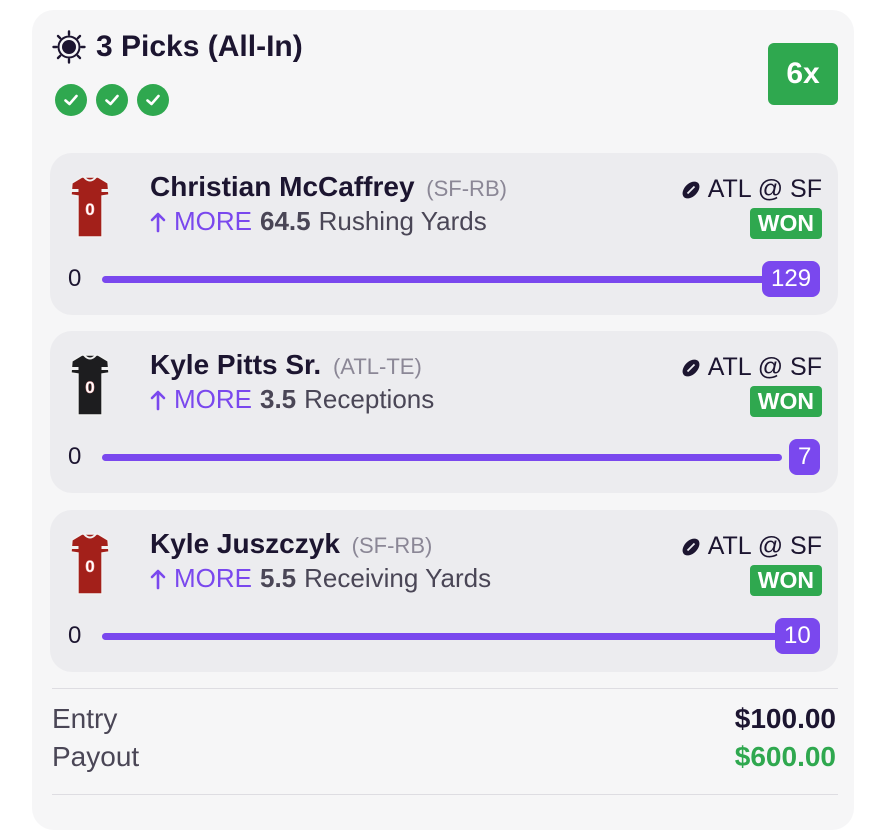 The width and height of the screenshot is (888, 830). I want to click on progress-result-value: 7, so click(805, 457).